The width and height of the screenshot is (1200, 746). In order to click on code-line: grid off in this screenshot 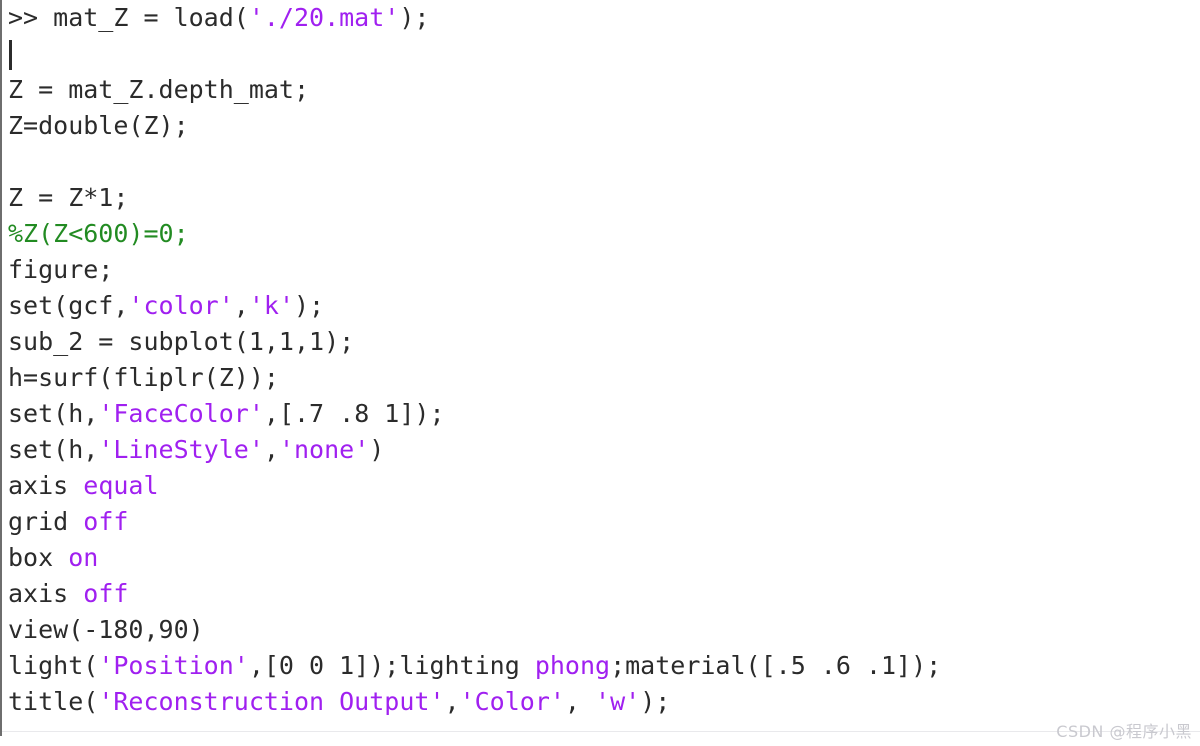, I will do `click(603, 522)`.